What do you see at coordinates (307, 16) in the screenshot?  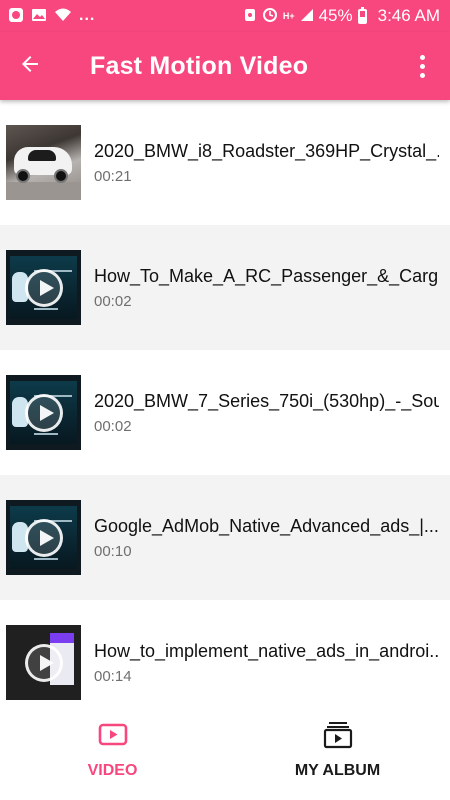 I see `signal-icon` at bounding box center [307, 16].